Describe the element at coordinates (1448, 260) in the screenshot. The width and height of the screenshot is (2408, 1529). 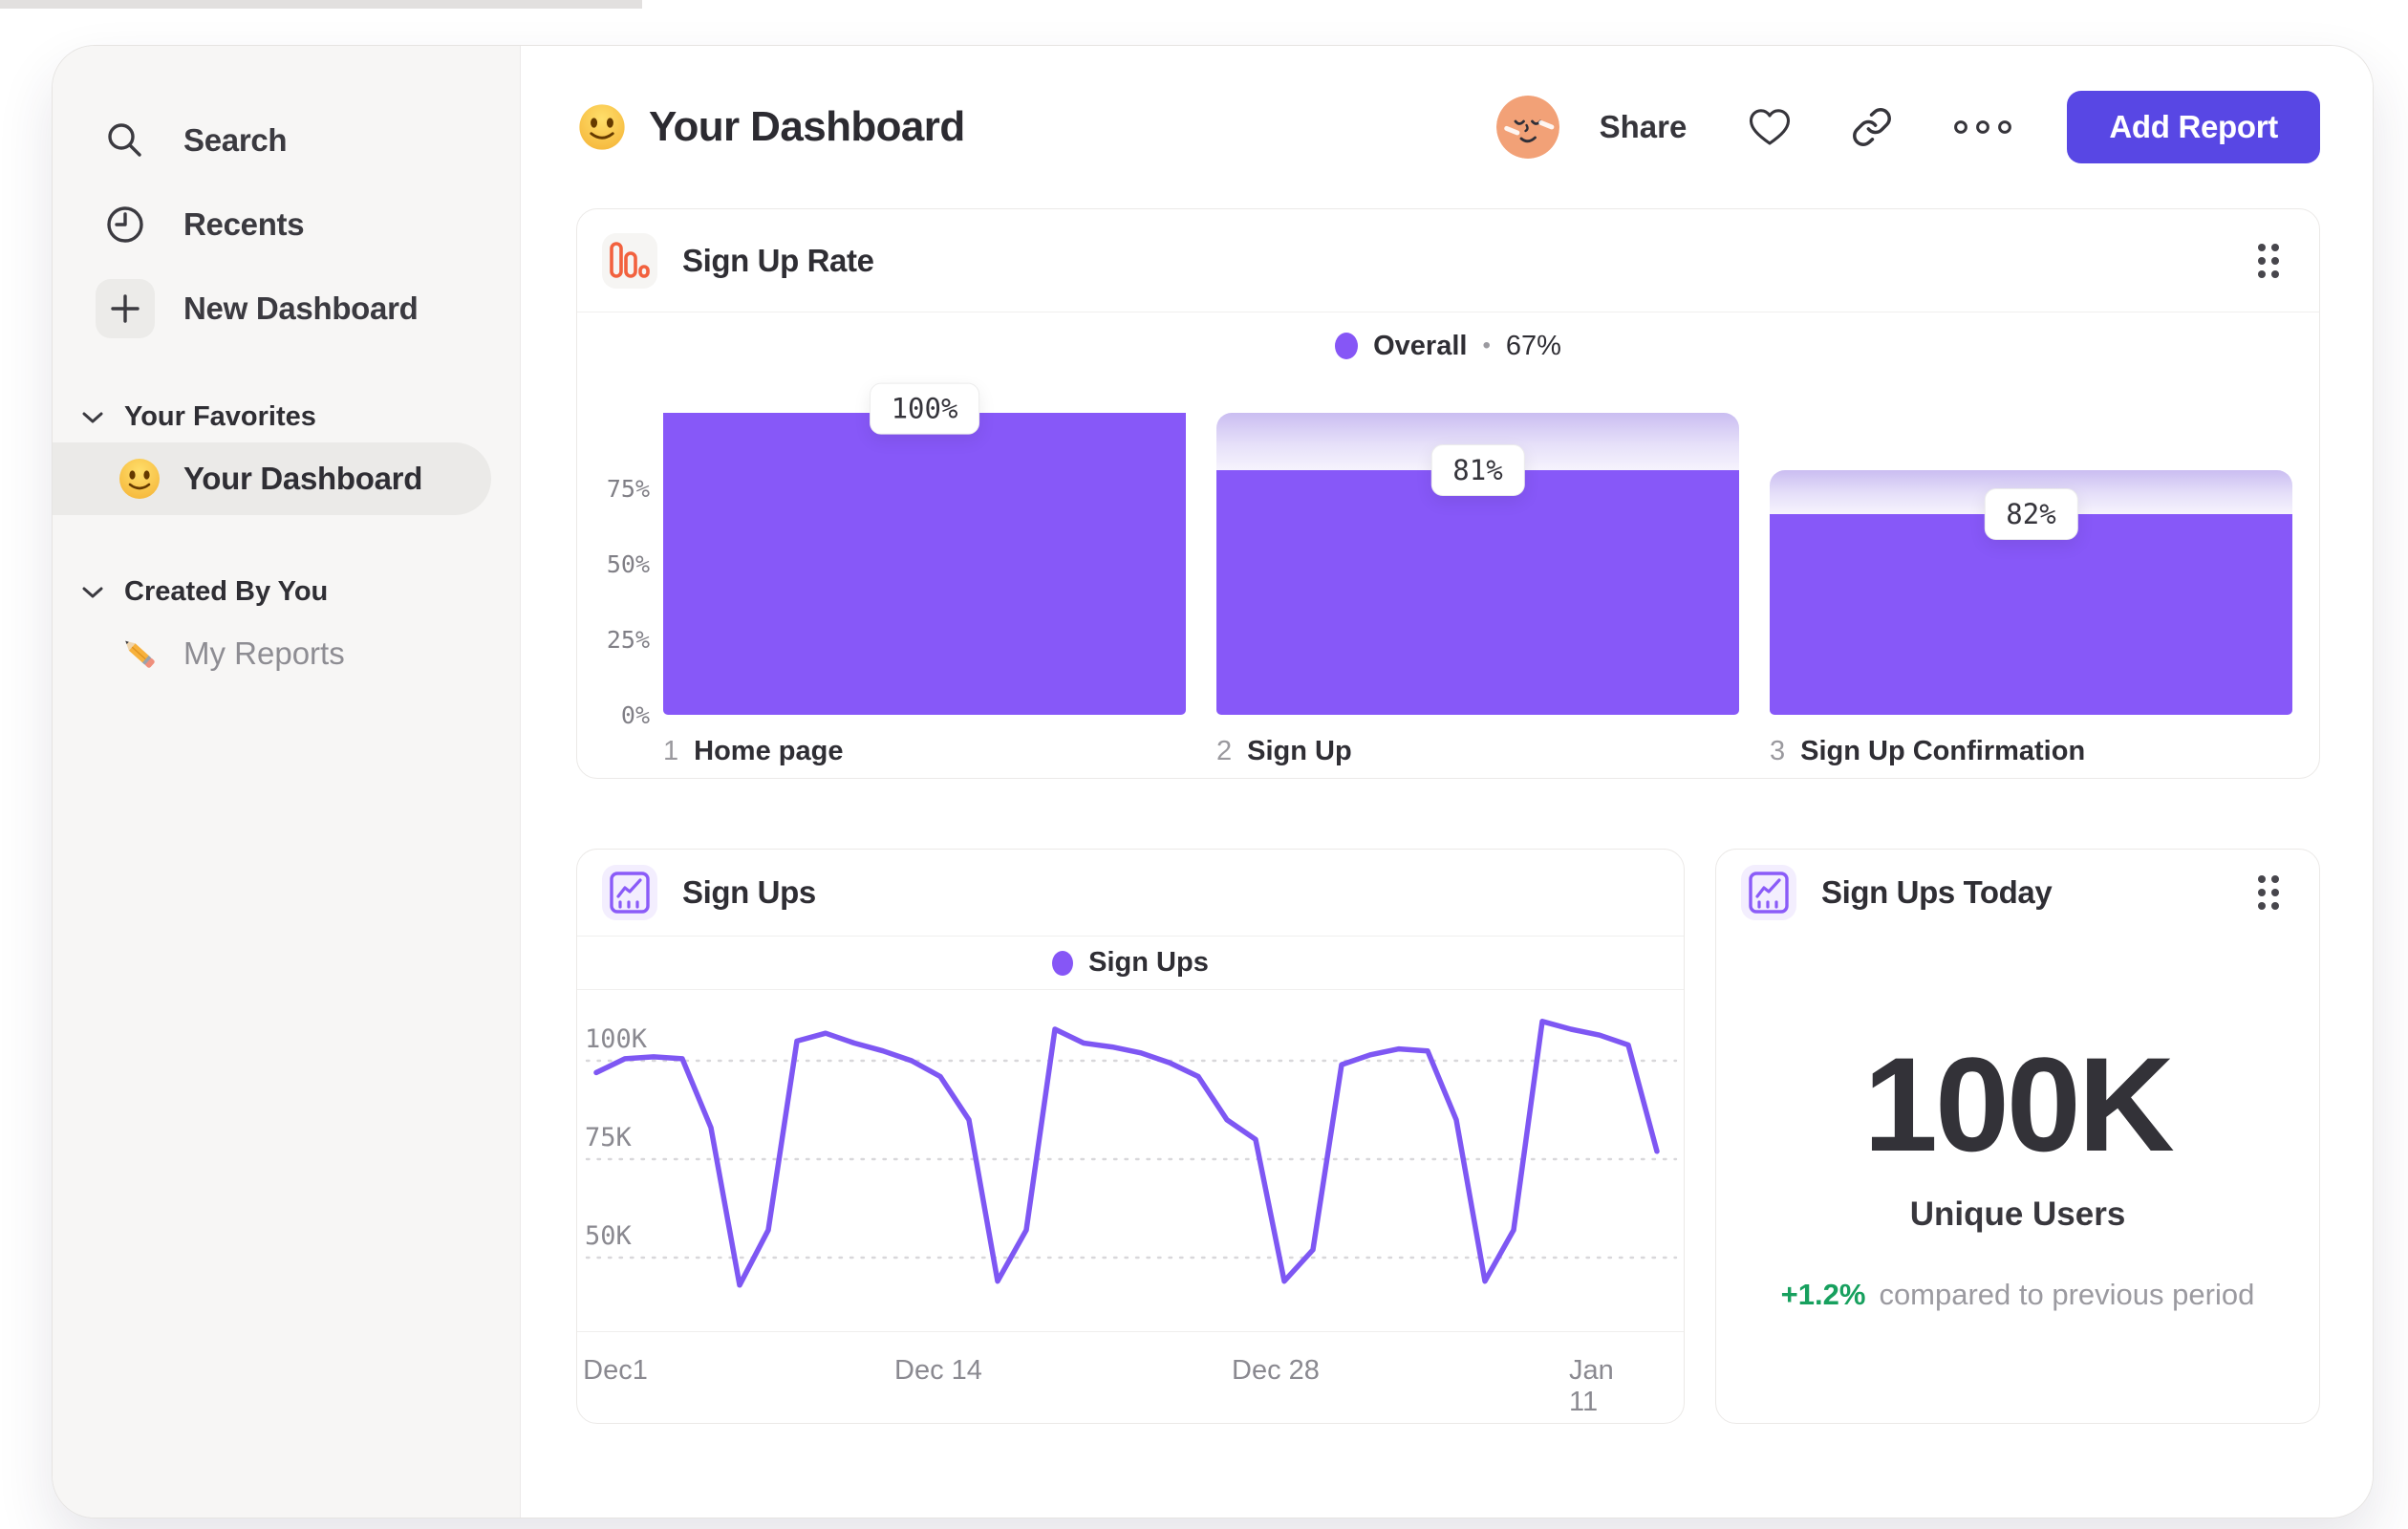
I see `signup-rate-card-header: Sign Up Rate` at that location.